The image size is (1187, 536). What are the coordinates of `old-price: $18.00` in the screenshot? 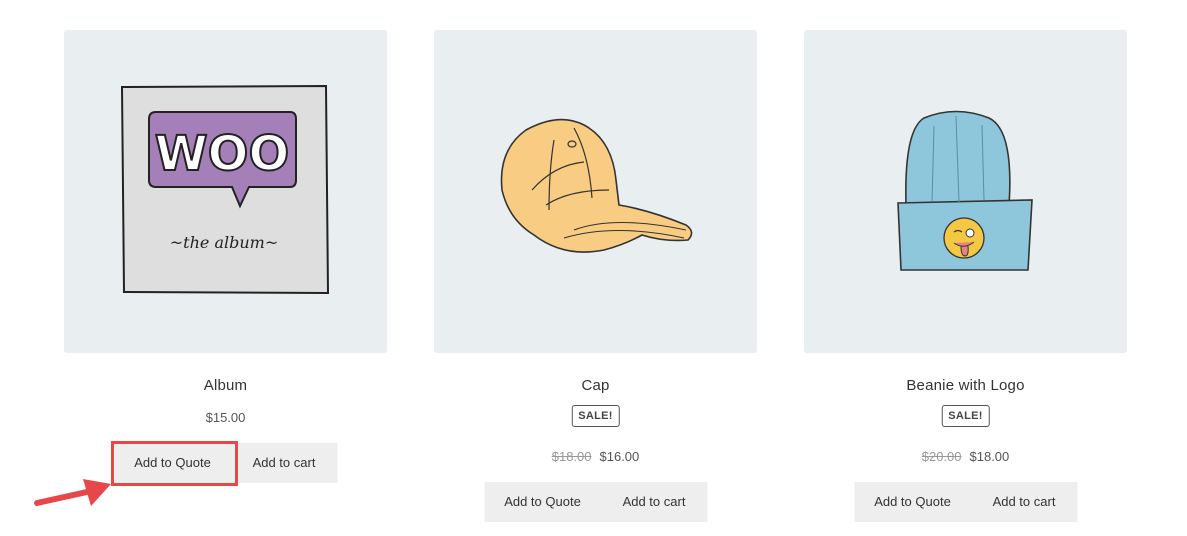 It's located at (571, 456).